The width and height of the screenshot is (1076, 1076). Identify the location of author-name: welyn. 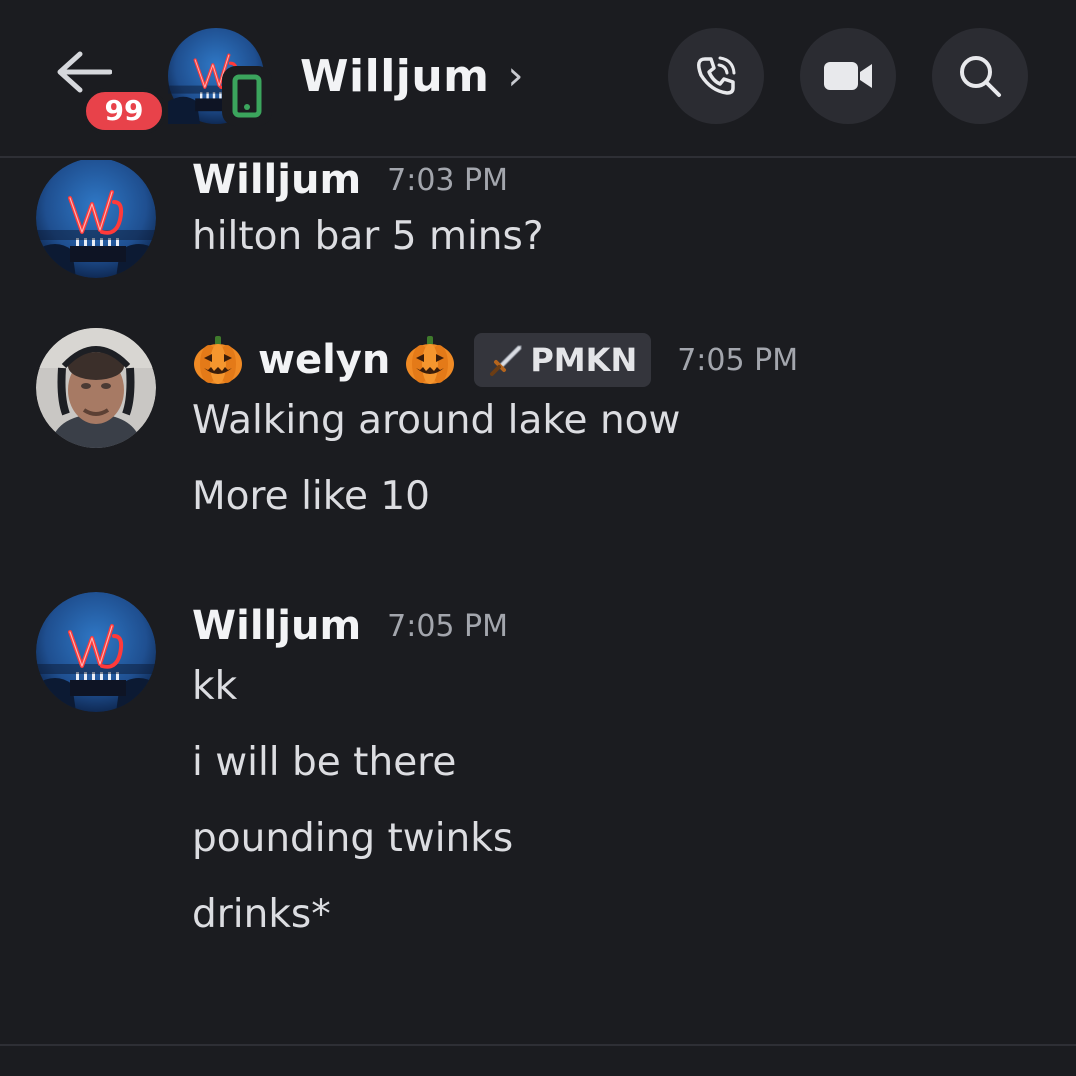
(324, 360).